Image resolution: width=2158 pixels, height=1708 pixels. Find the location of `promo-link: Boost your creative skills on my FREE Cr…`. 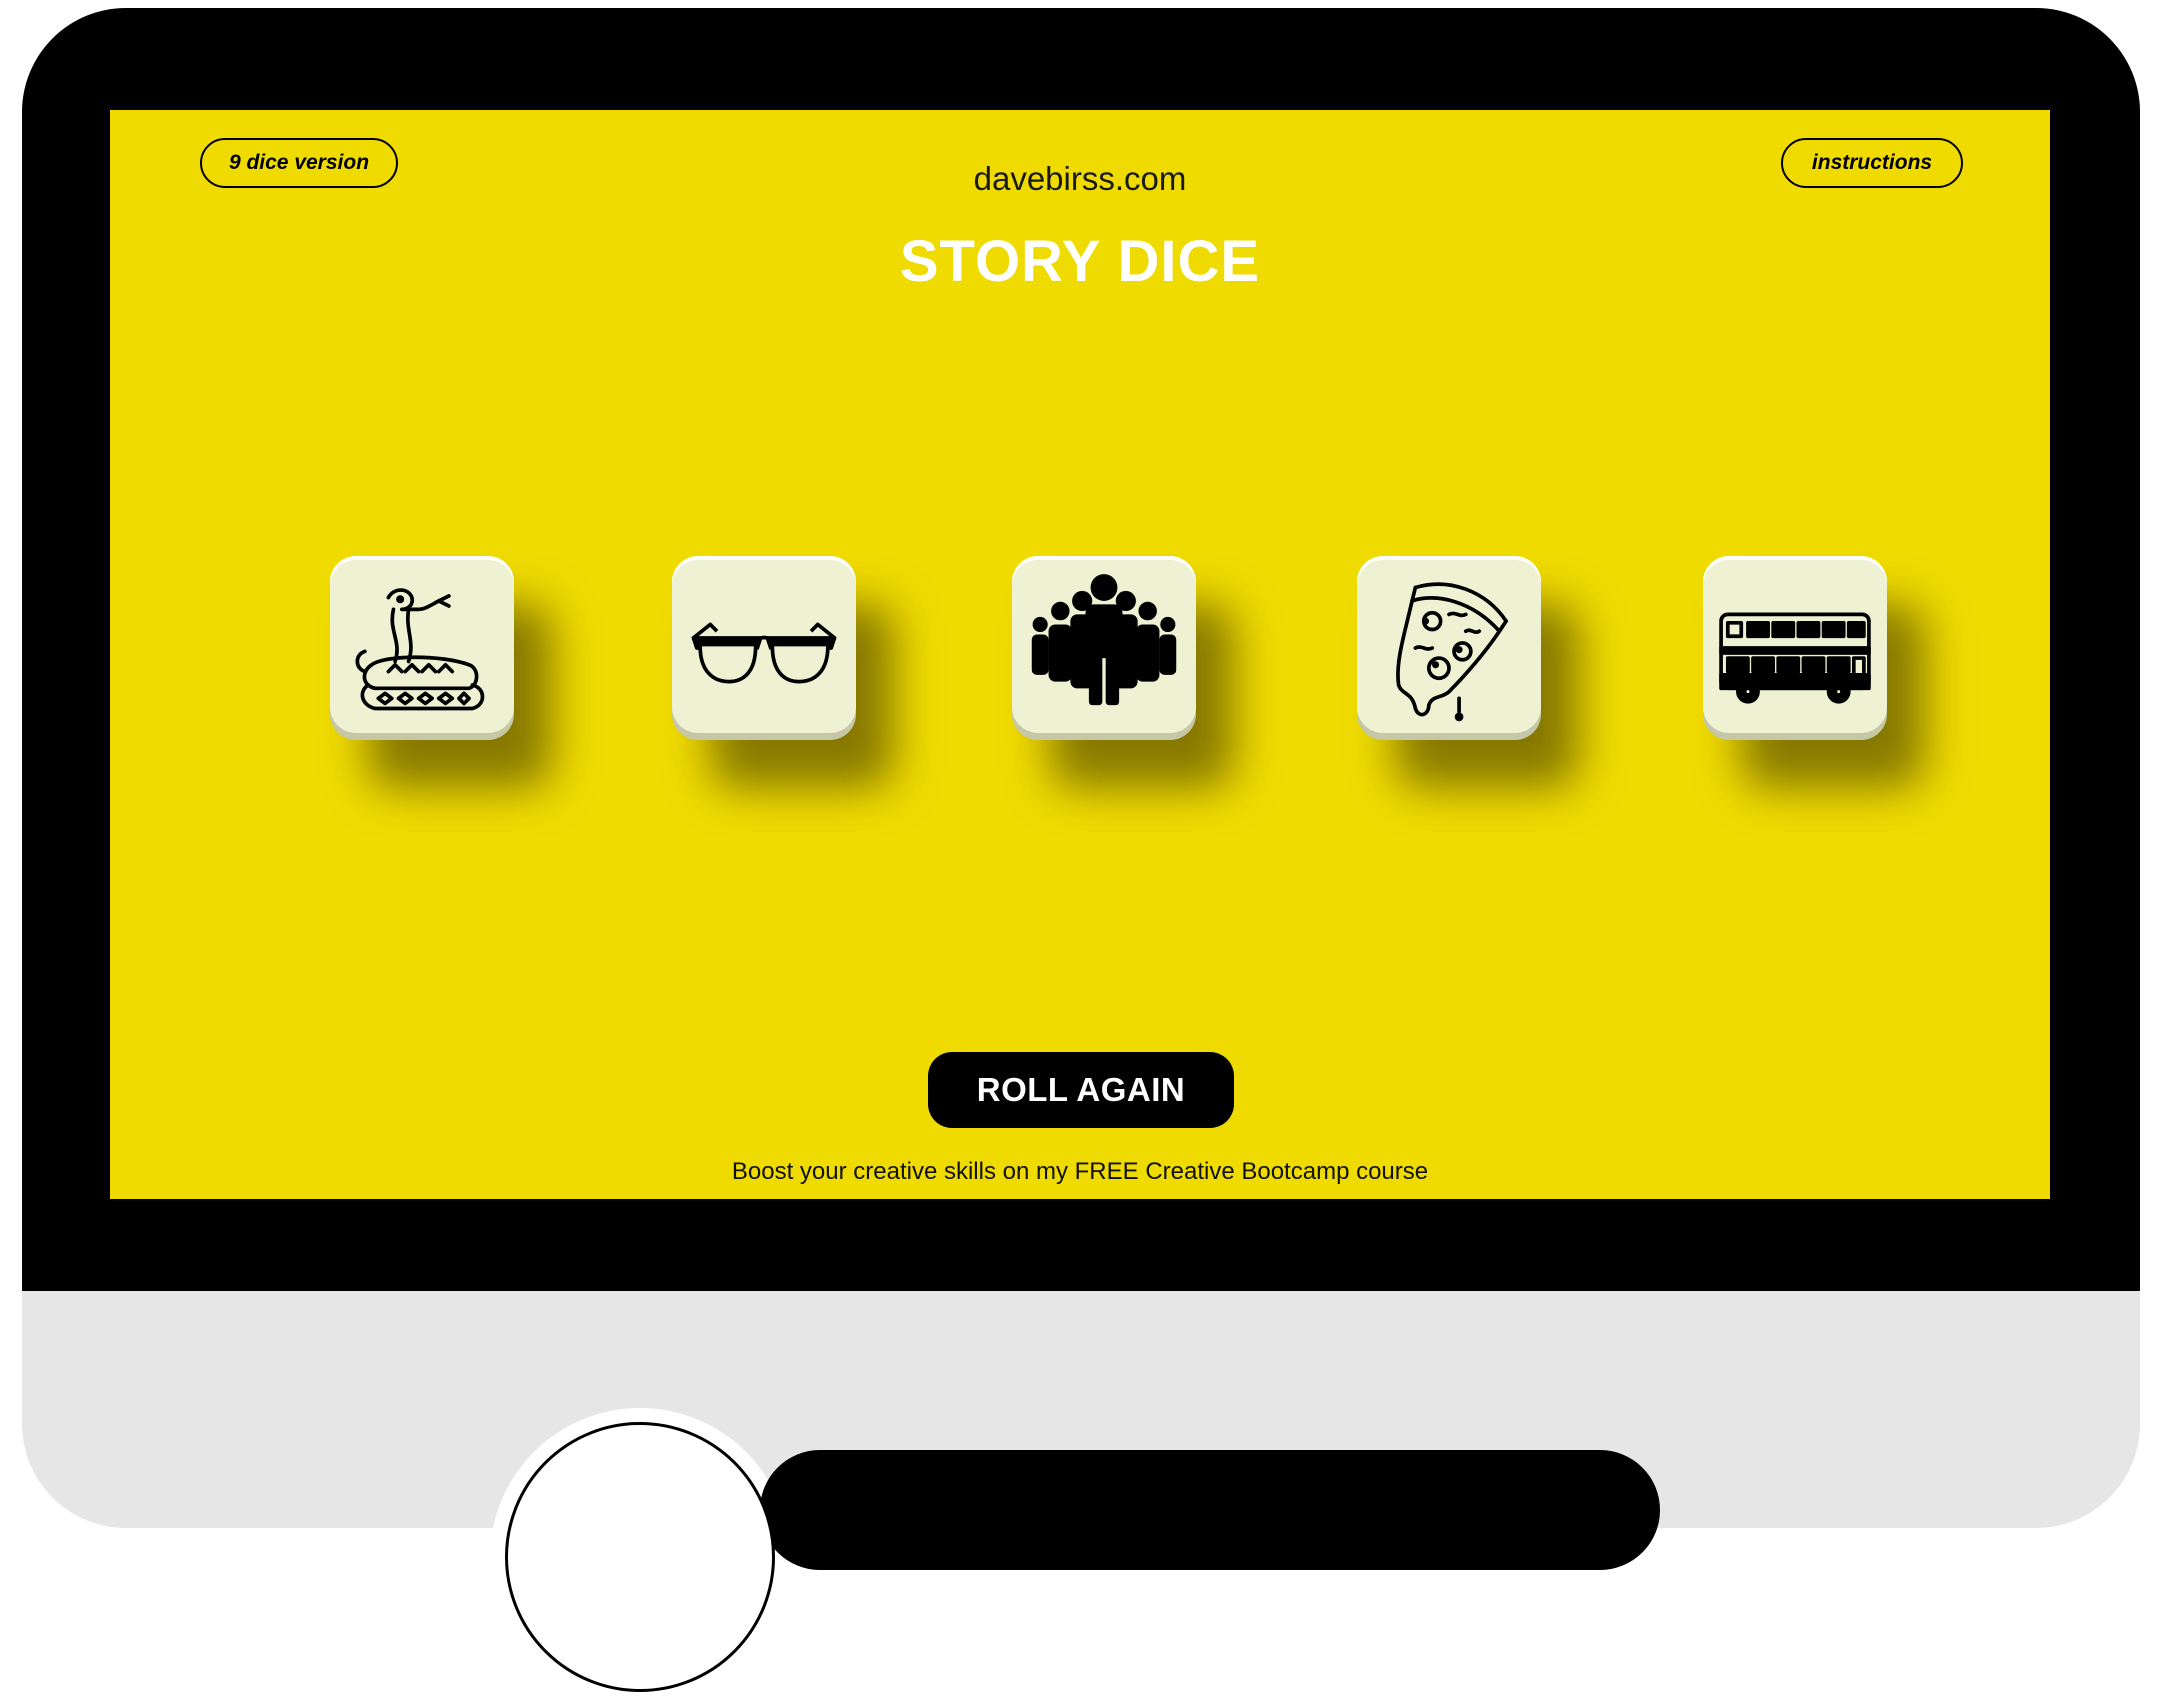

promo-link: Boost your creative skills on my FREE Cr… is located at coordinates (1080, 1172).